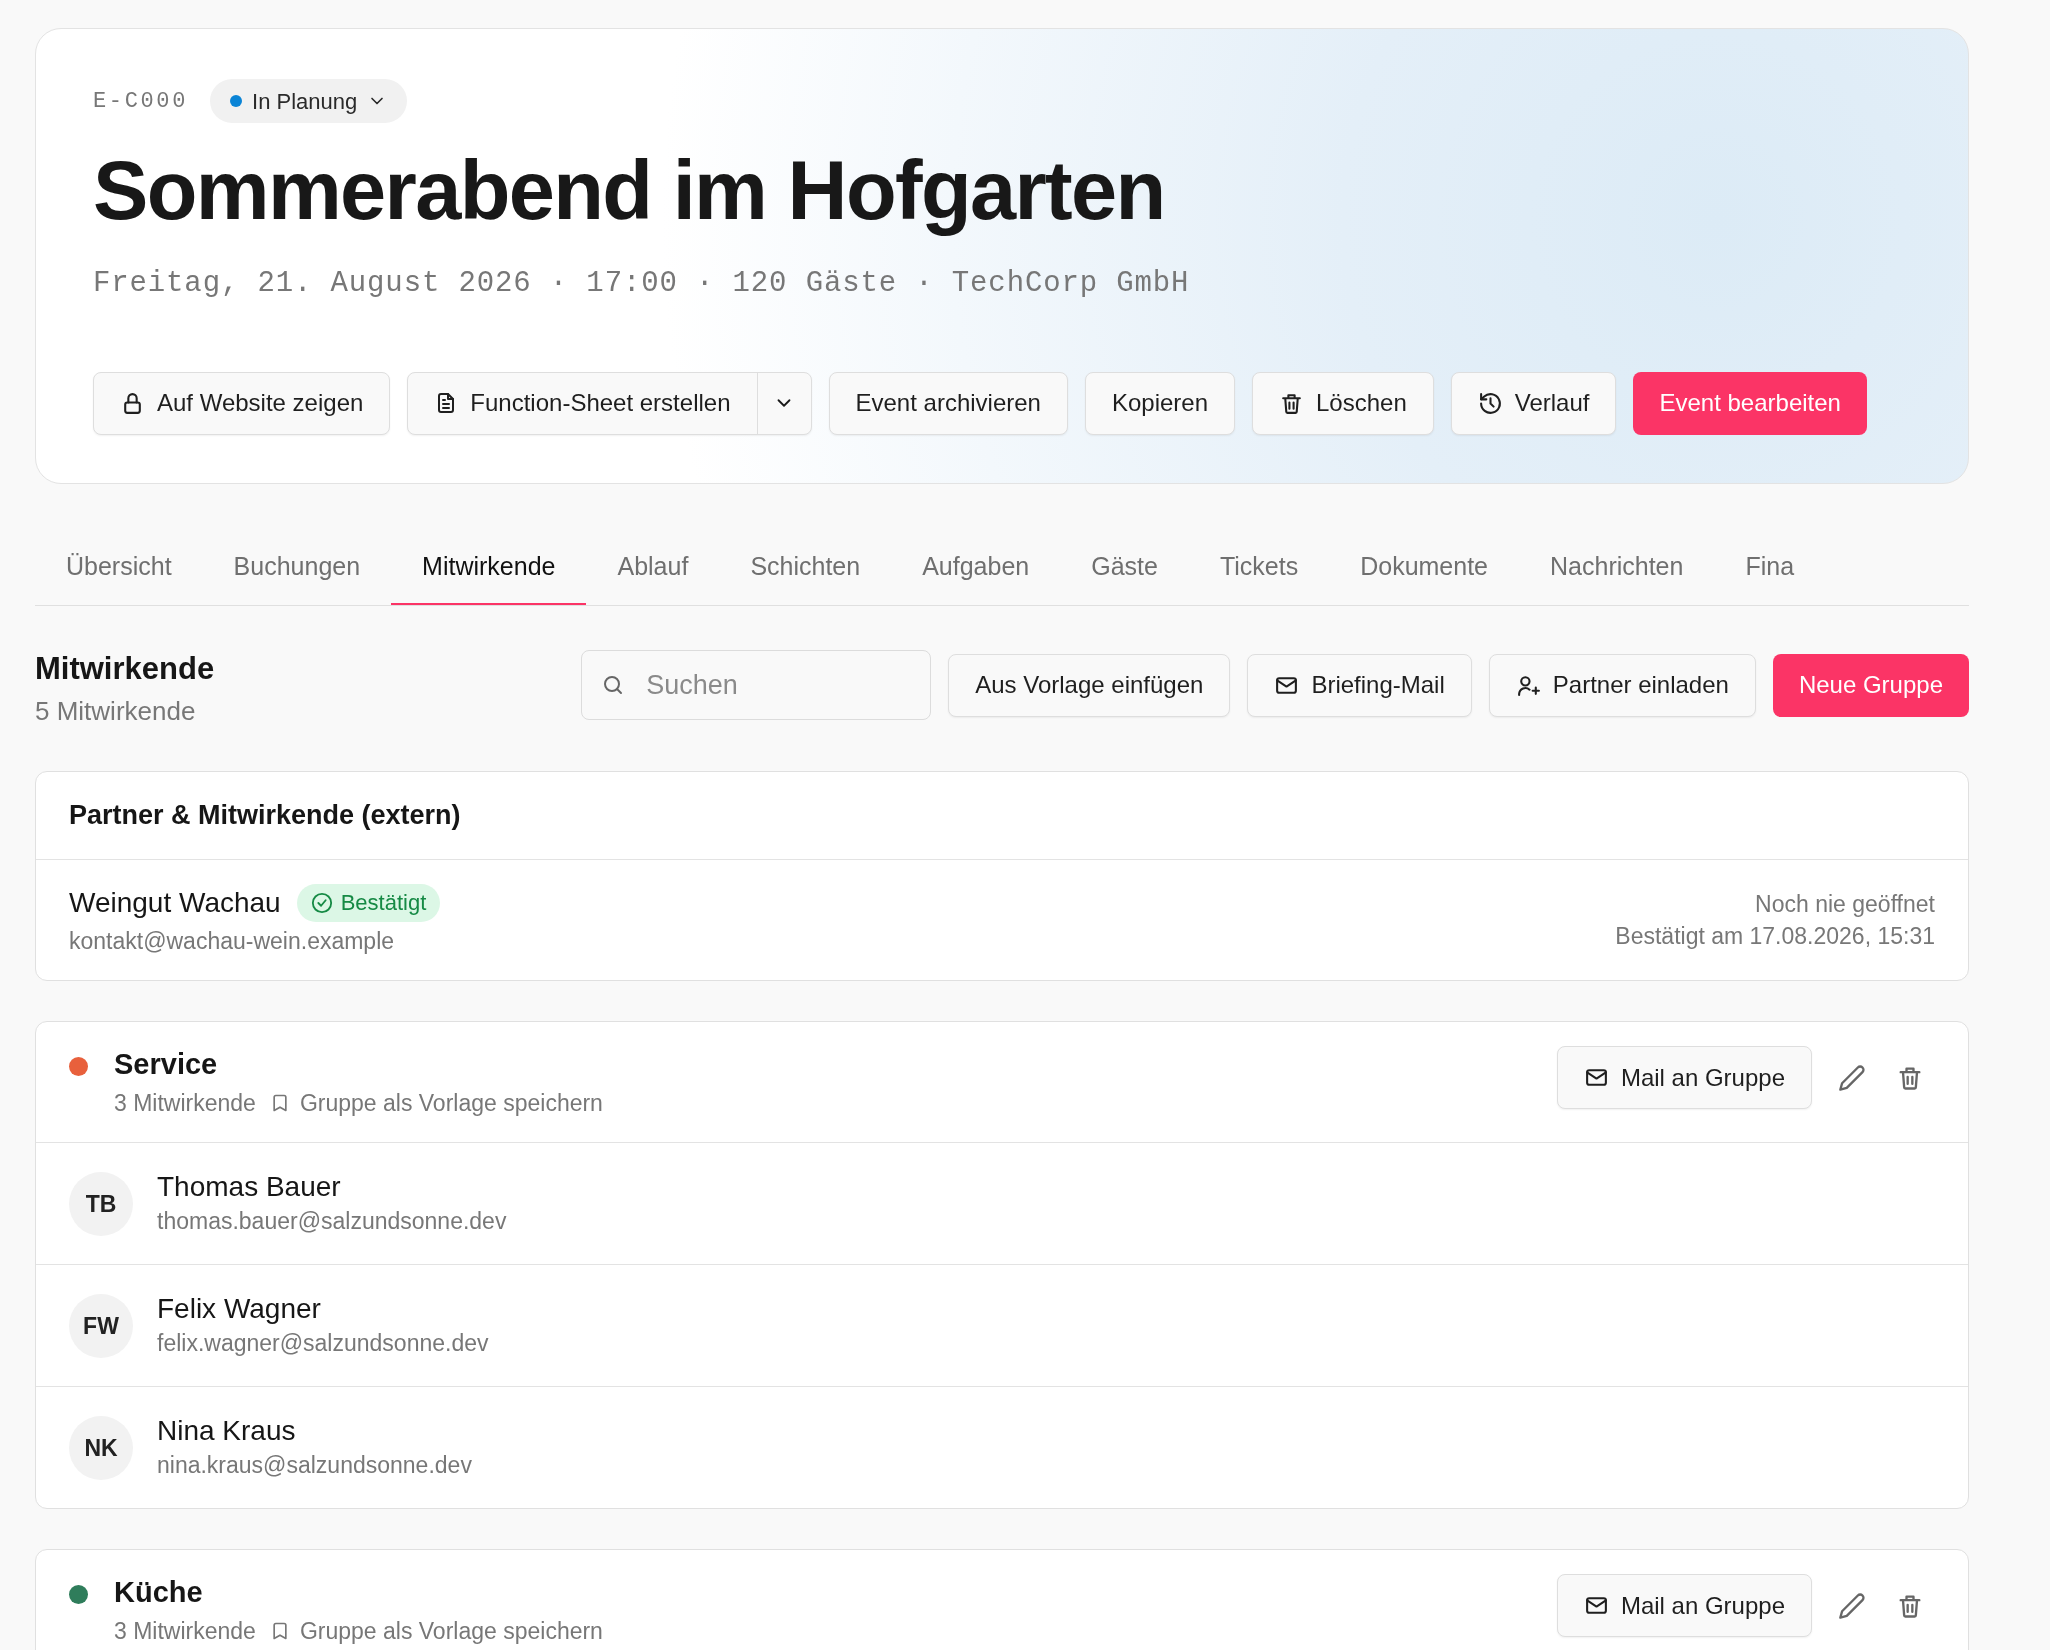  I want to click on action-button: Briefing-Mail, so click(1359, 685).